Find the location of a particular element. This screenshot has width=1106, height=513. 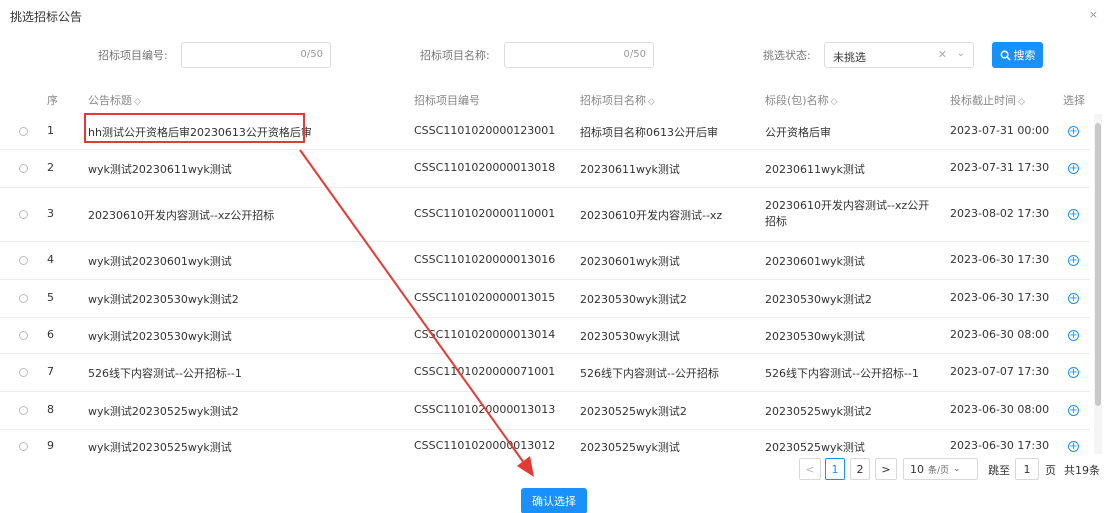

project-name-input: 0/50 is located at coordinates (579, 55).